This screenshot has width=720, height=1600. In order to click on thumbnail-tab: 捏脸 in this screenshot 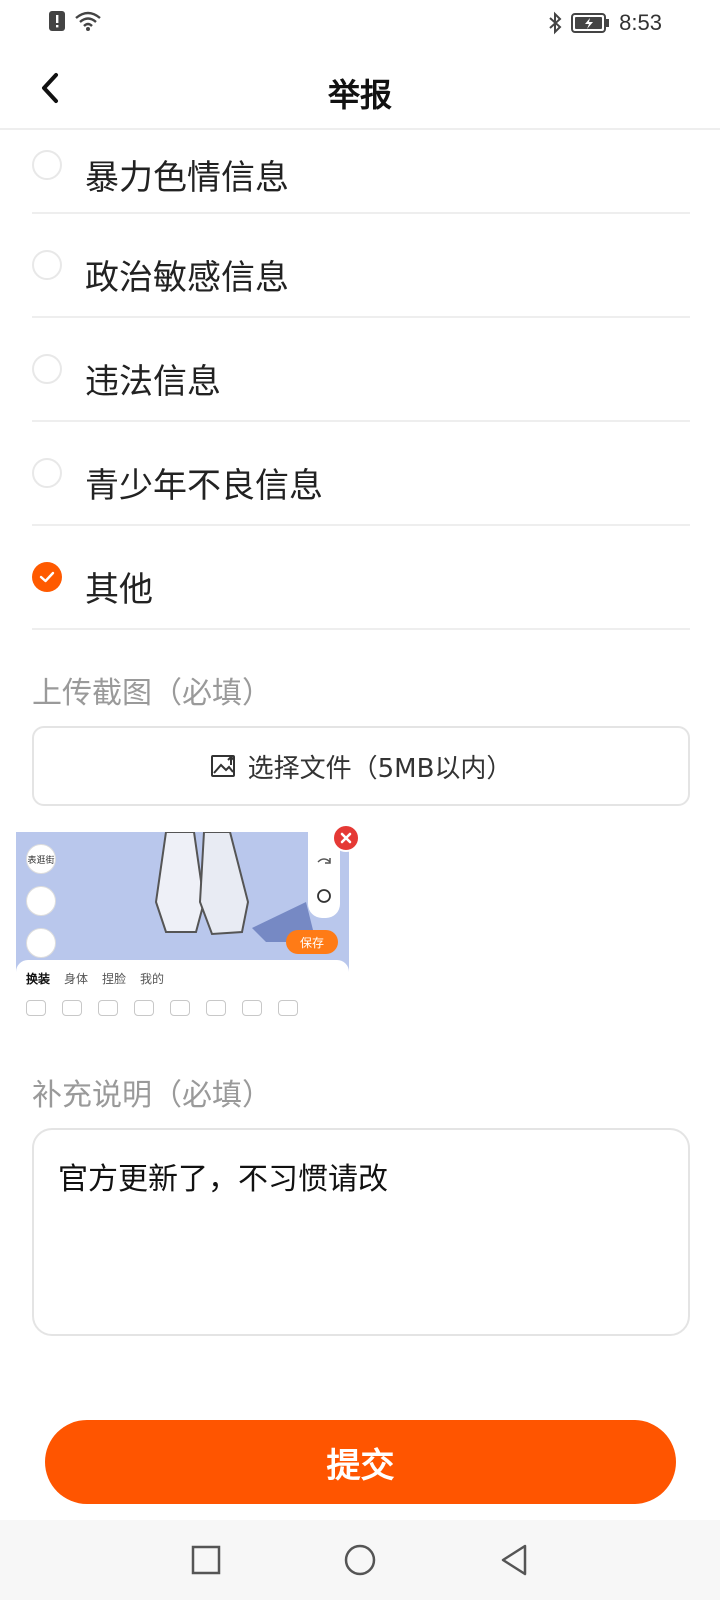, I will do `click(114, 979)`.